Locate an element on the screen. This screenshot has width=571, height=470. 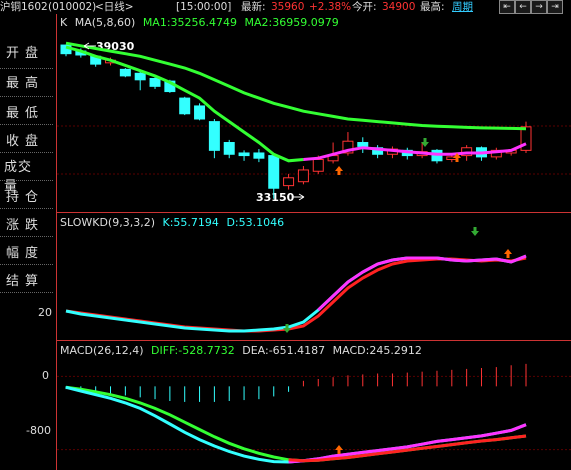
sell-signal-icon is located at coordinates (475, 231).